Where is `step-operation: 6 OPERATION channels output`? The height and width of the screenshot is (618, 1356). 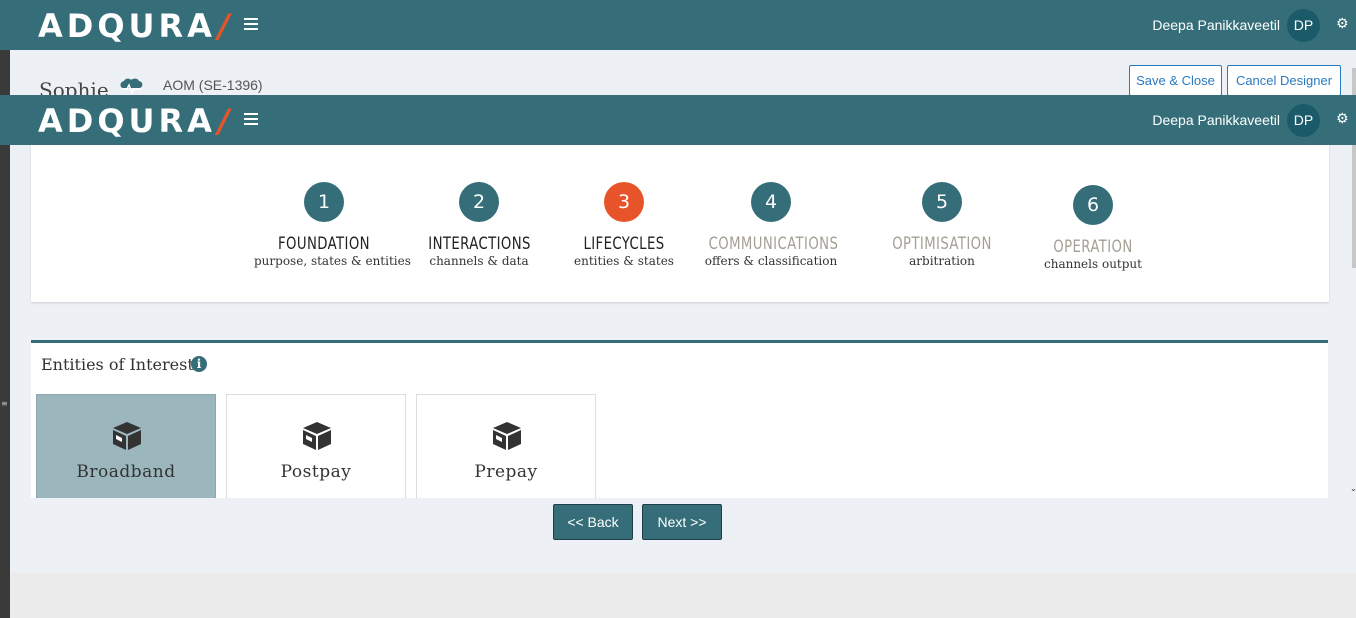
step-operation: 6 OPERATION channels output is located at coordinates (1093, 228).